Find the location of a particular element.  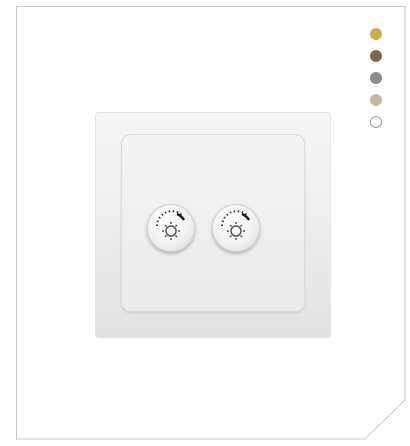

dimmer-knob-right is located at coordinates (236, 228).